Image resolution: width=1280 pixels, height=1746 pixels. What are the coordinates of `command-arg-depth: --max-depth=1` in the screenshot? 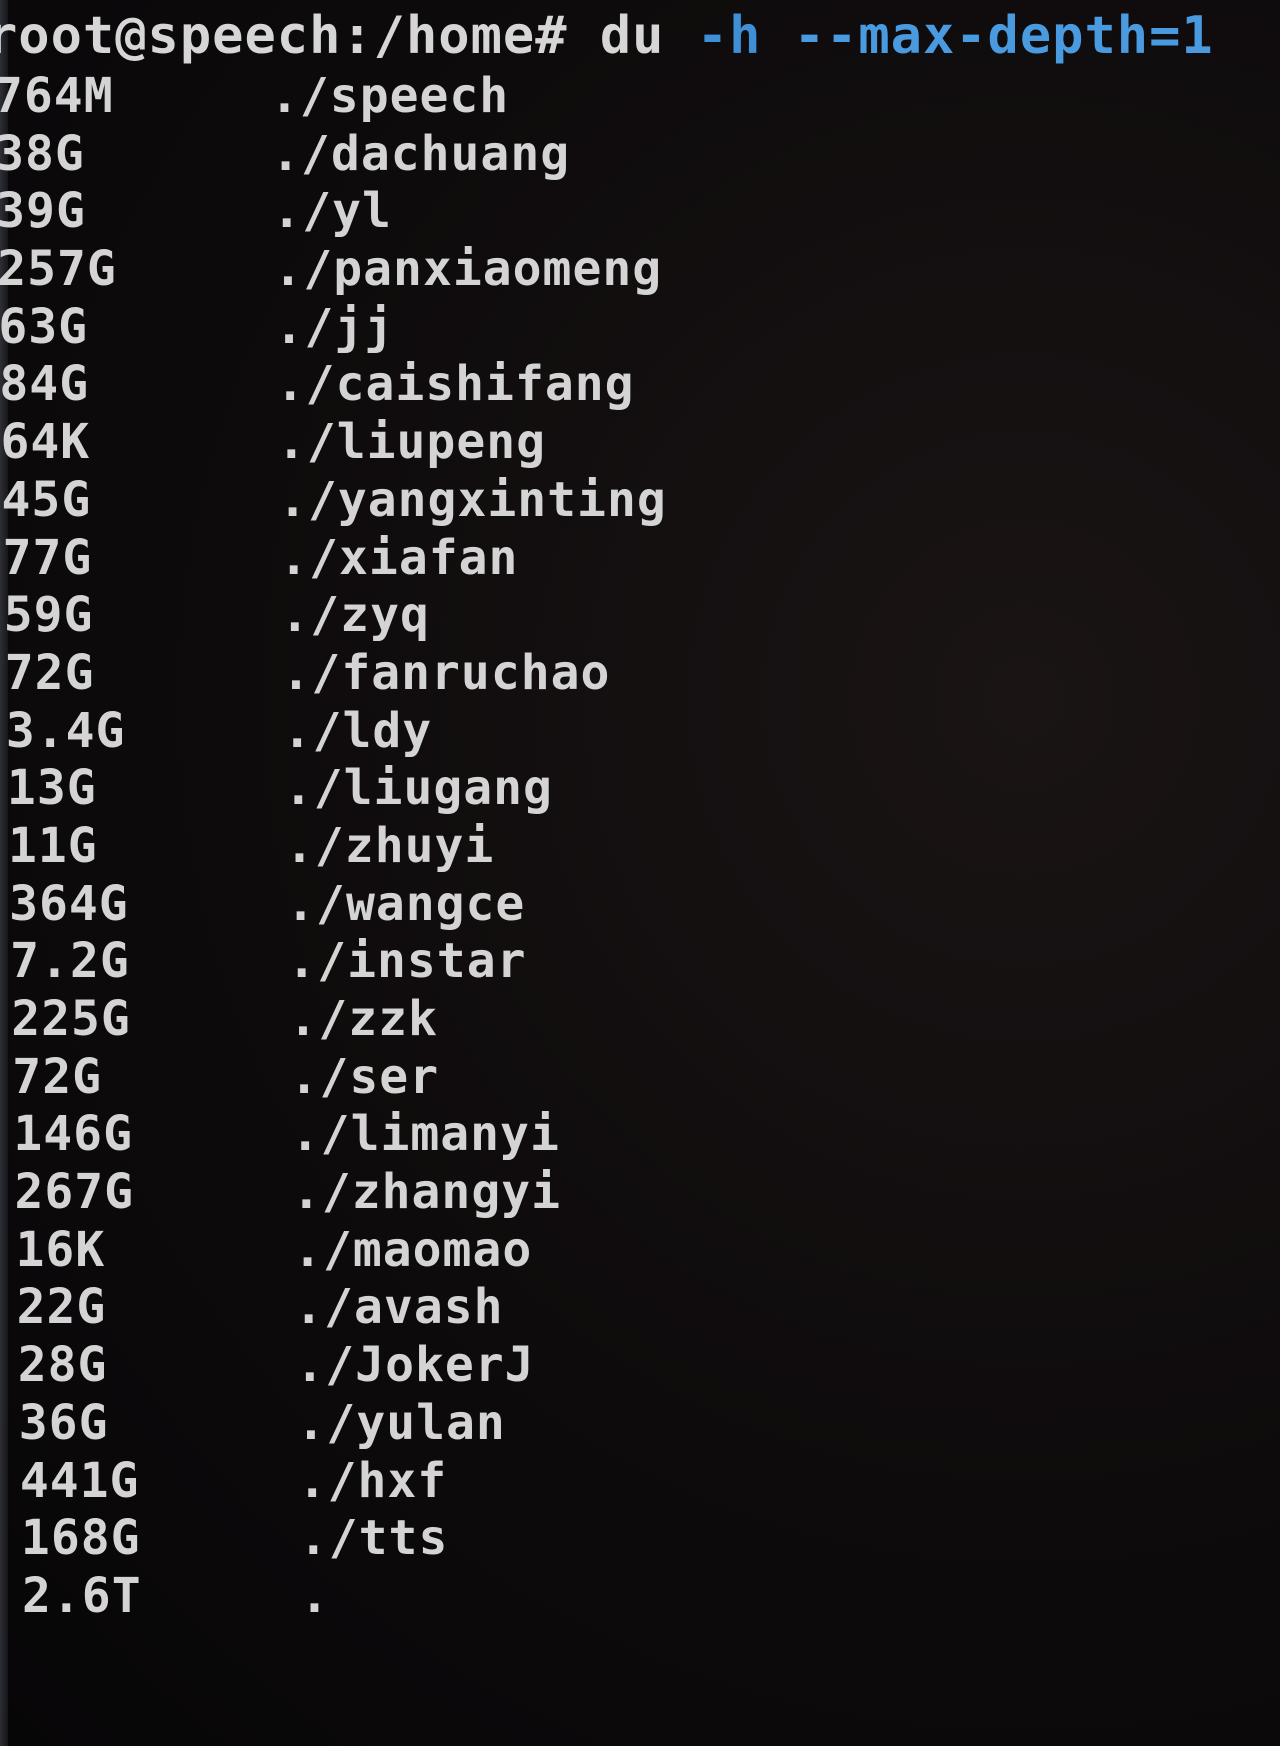 It's located at (1003, 36).